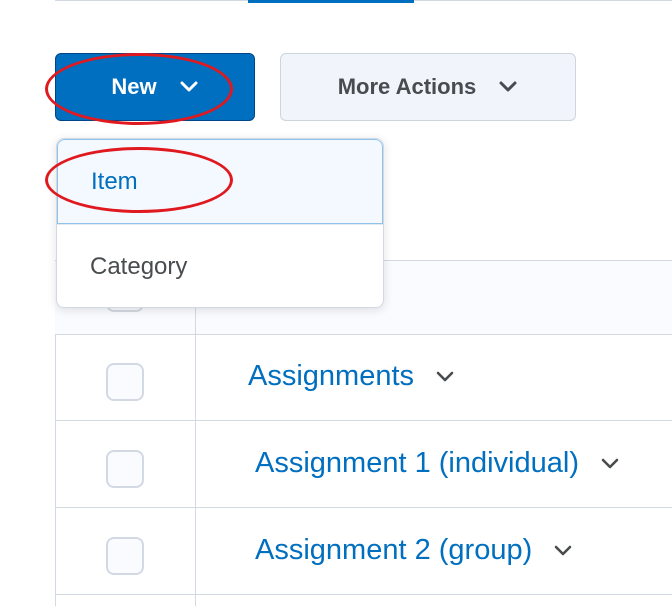  I want to click on more-actions-button-label: More Actions, so click(407, 86).